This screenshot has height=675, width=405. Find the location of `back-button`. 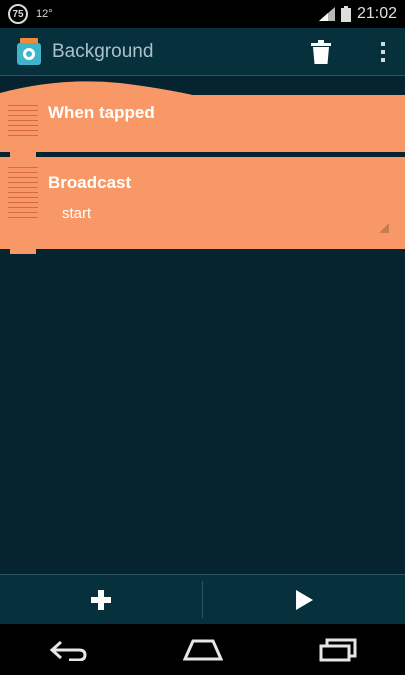

back-button is located at coordinates (68, 650).